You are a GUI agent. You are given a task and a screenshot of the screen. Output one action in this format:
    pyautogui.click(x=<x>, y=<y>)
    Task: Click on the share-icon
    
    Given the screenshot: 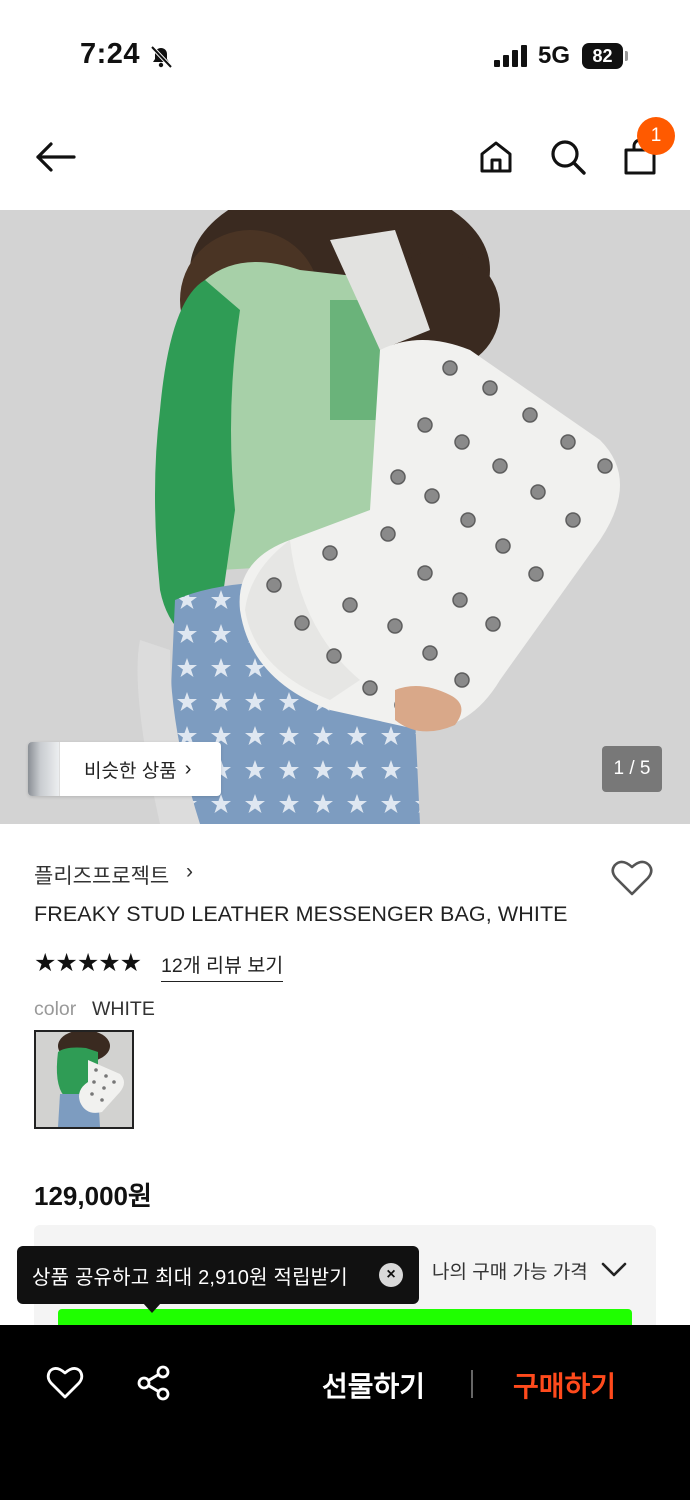 What is the action you would take?
    pyautogui.click(x=153, y=1383)
    